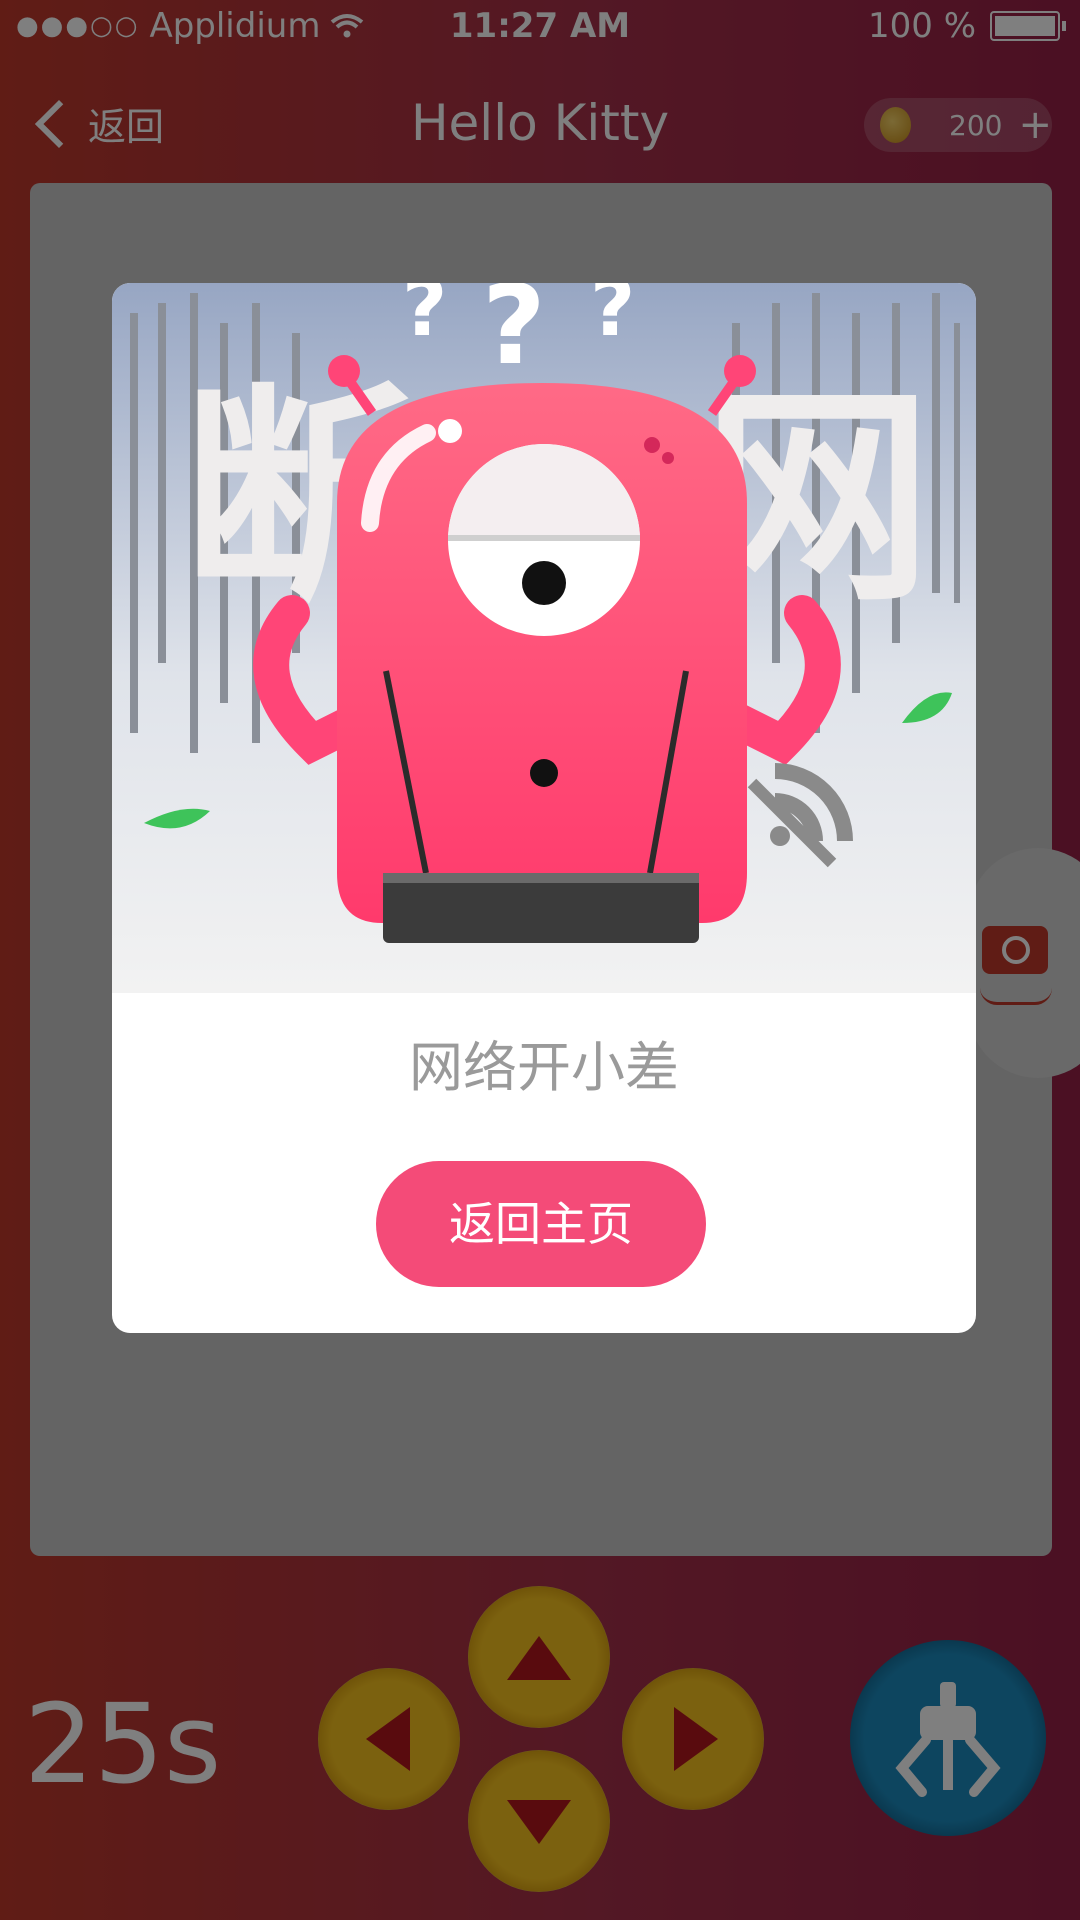 This screenshot has height=1920, width=1080. Describe the element at coordinates (541, 908) in the screenshot. I see `router-icon` at that location.